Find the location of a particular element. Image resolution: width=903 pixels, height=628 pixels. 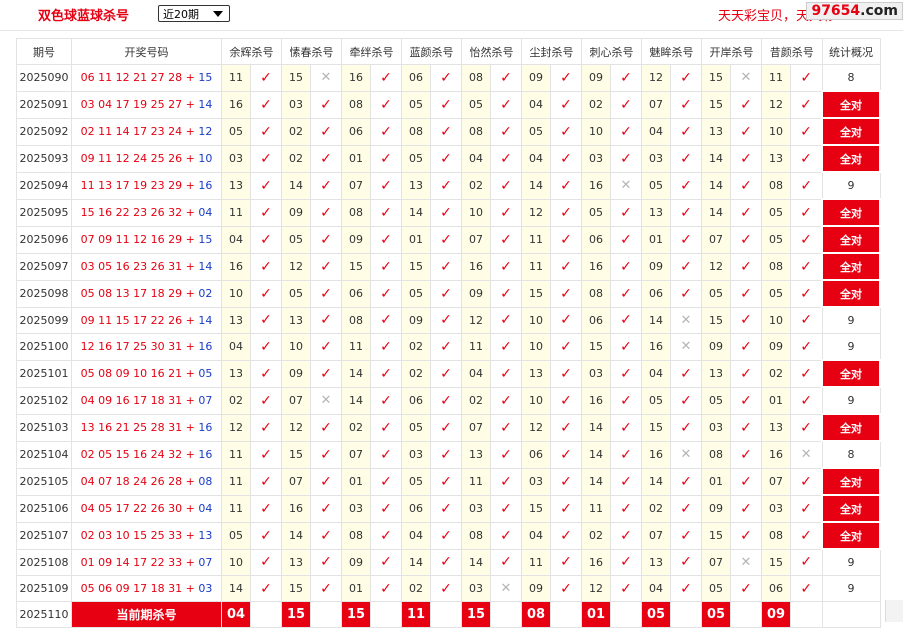

column-header: 余辉杀号 is located at coordinates (251, 51).